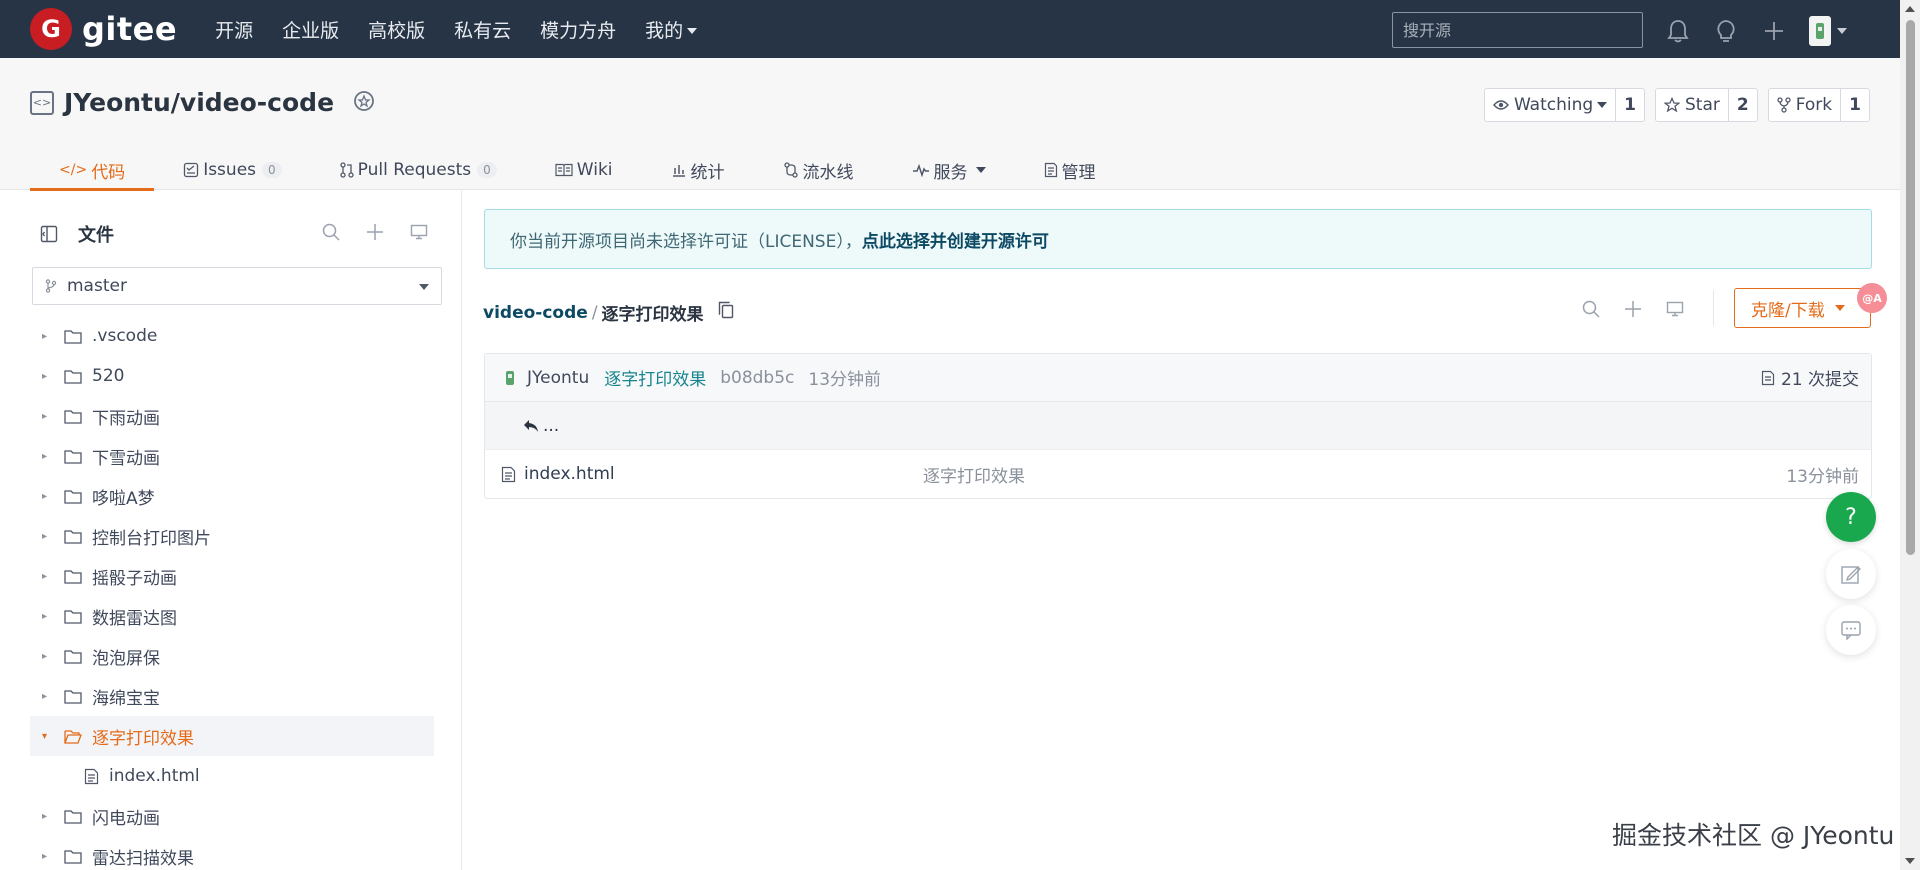  I want to click on nav-item-private-cloud: 私有云, so click(482, 29).